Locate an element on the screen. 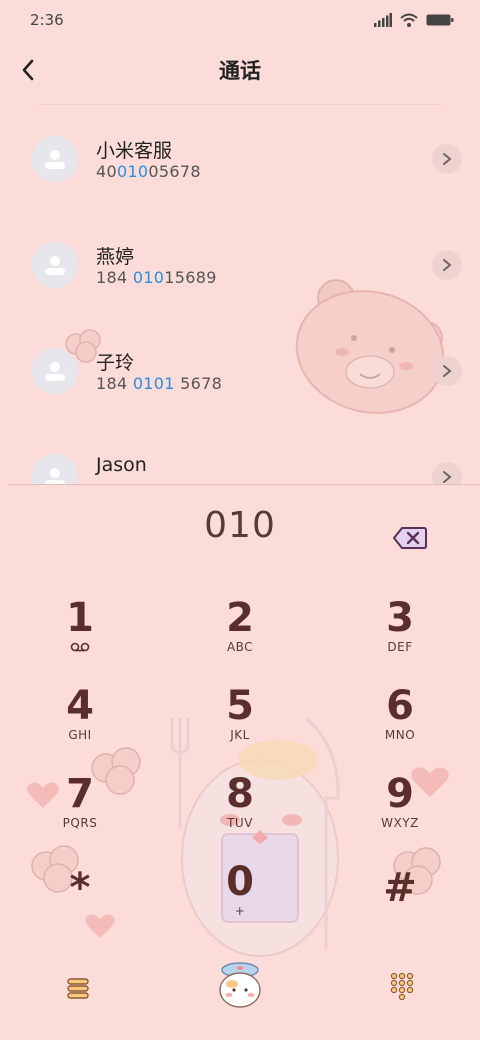 This screenshot has width=480, height=1040. contact-name: 燕婷 is located at coordinates (115, 257).